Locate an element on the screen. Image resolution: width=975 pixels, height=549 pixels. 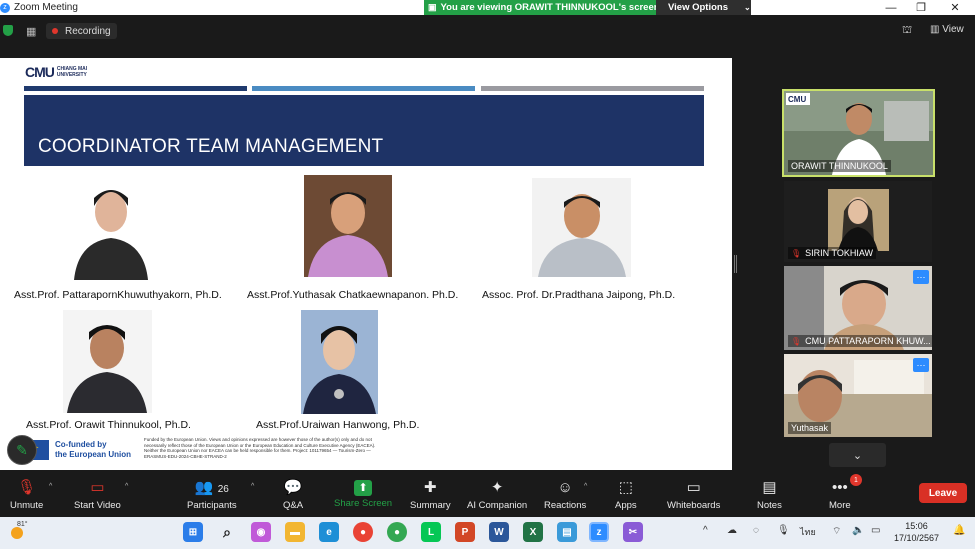
snipping-tool-icon: ✂ is located at coordinates (633, 532).